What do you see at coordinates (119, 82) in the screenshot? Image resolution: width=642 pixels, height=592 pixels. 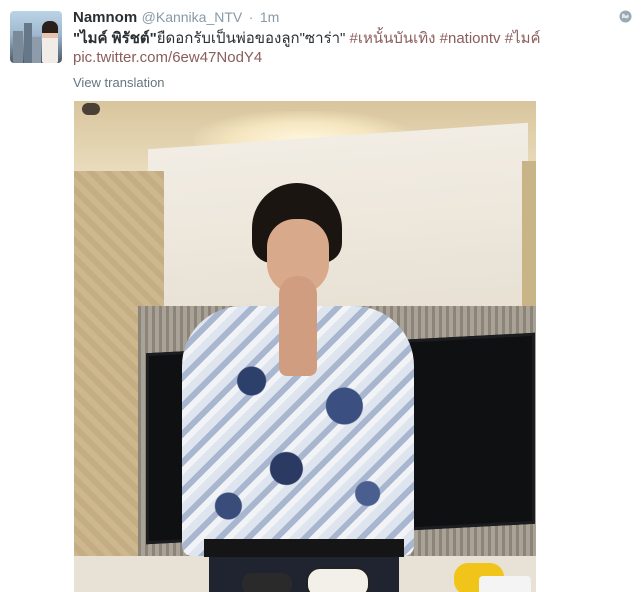 I see `view-translation-link: View translation` at bounding box center [119, 82].